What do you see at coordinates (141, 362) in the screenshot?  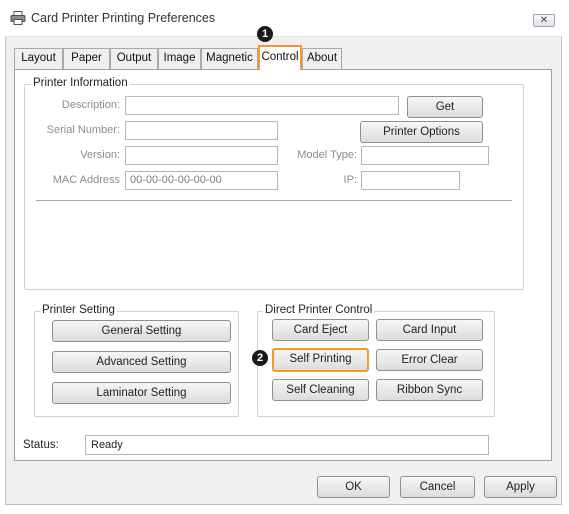 I see `advanced-setting-button: Advanced Setting` at bounding box center [141, 362].